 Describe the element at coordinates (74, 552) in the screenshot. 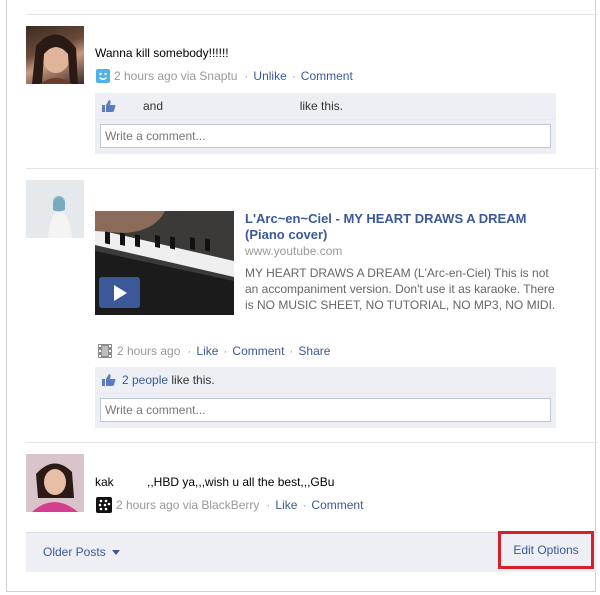

I see `older-posts-label: Older Posts` at that location.